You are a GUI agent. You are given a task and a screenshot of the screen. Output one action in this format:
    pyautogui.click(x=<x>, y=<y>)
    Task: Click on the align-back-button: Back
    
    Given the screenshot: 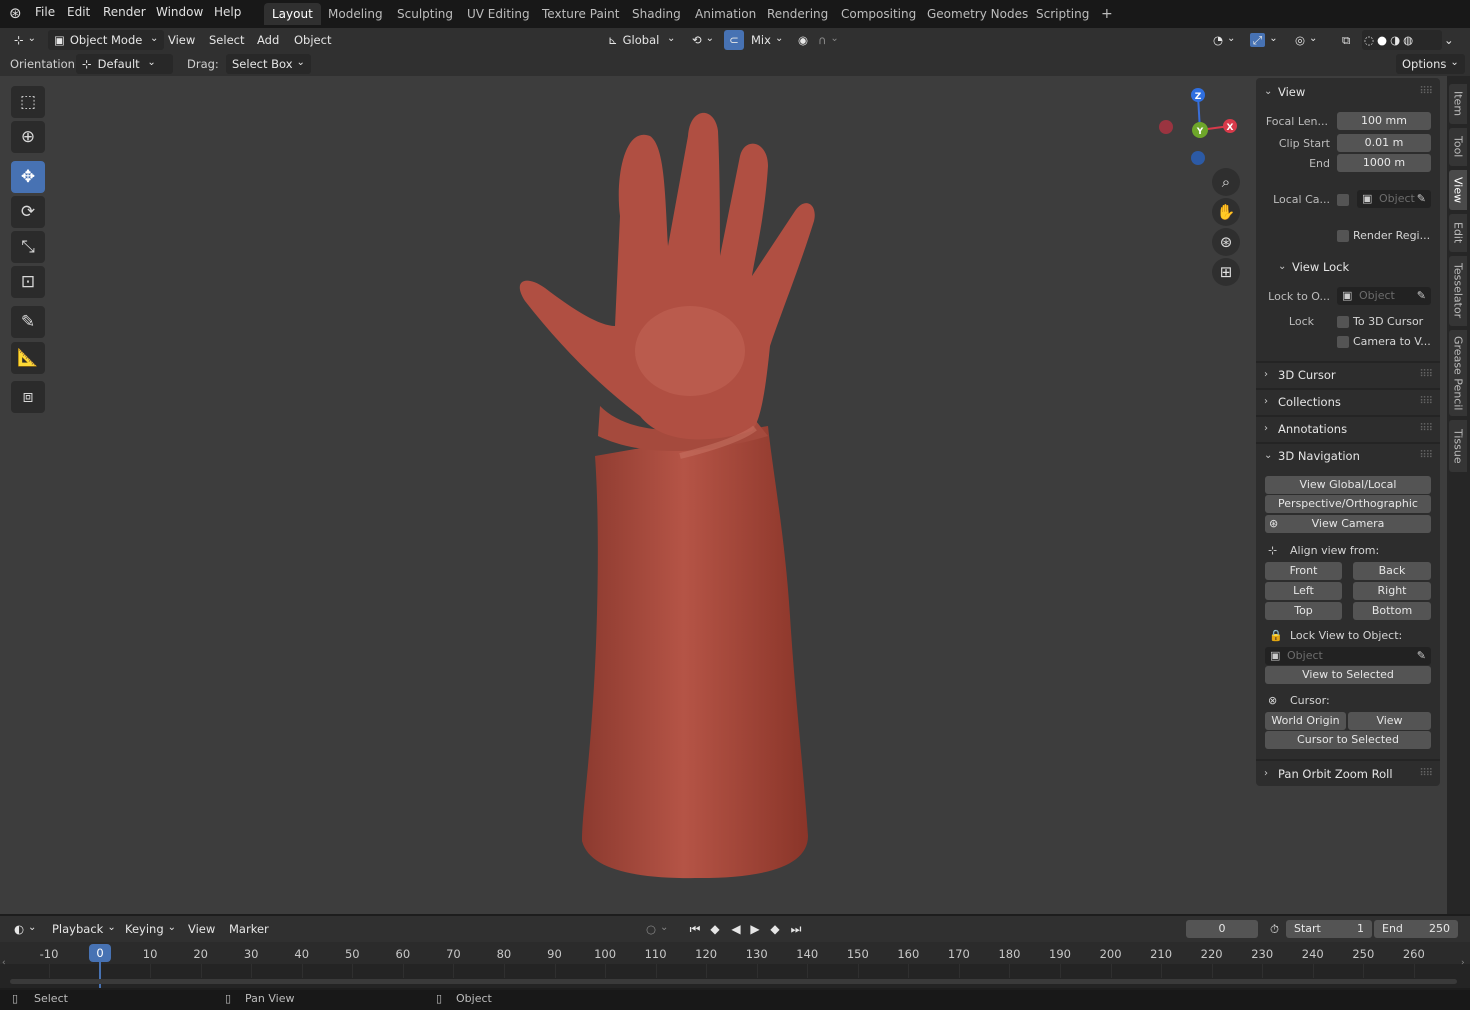 What is the action you would take?
    pyautogui.click(x=1392, y=571)
    